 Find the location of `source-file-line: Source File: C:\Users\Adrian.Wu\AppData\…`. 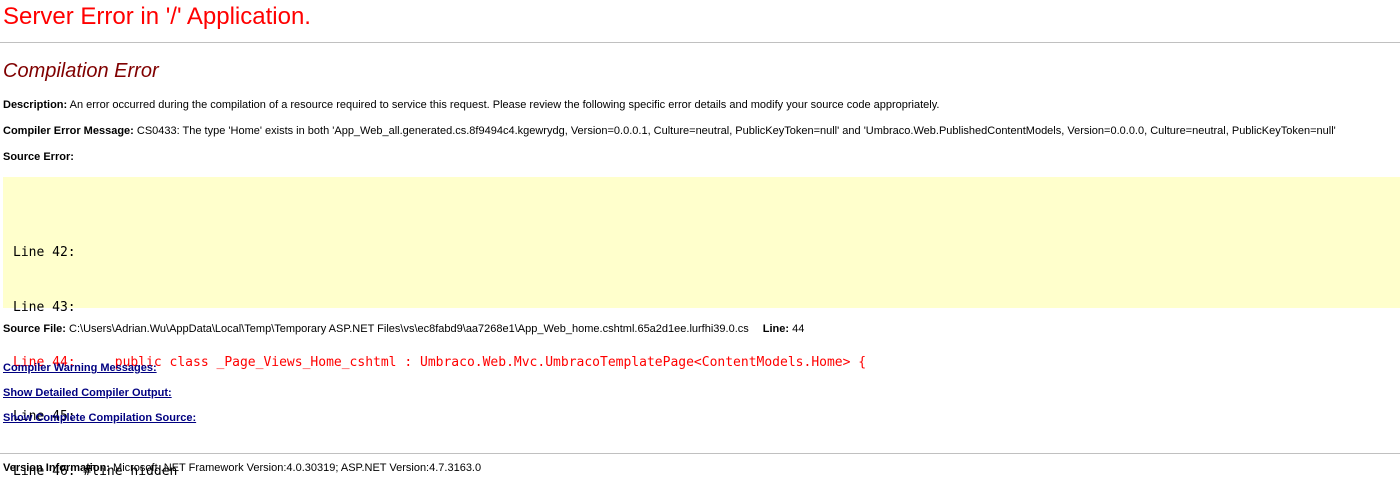

source-file-line: Source File: C:\Users\Adrian.Wu\AppData\… is located at coordinates (403, 329).